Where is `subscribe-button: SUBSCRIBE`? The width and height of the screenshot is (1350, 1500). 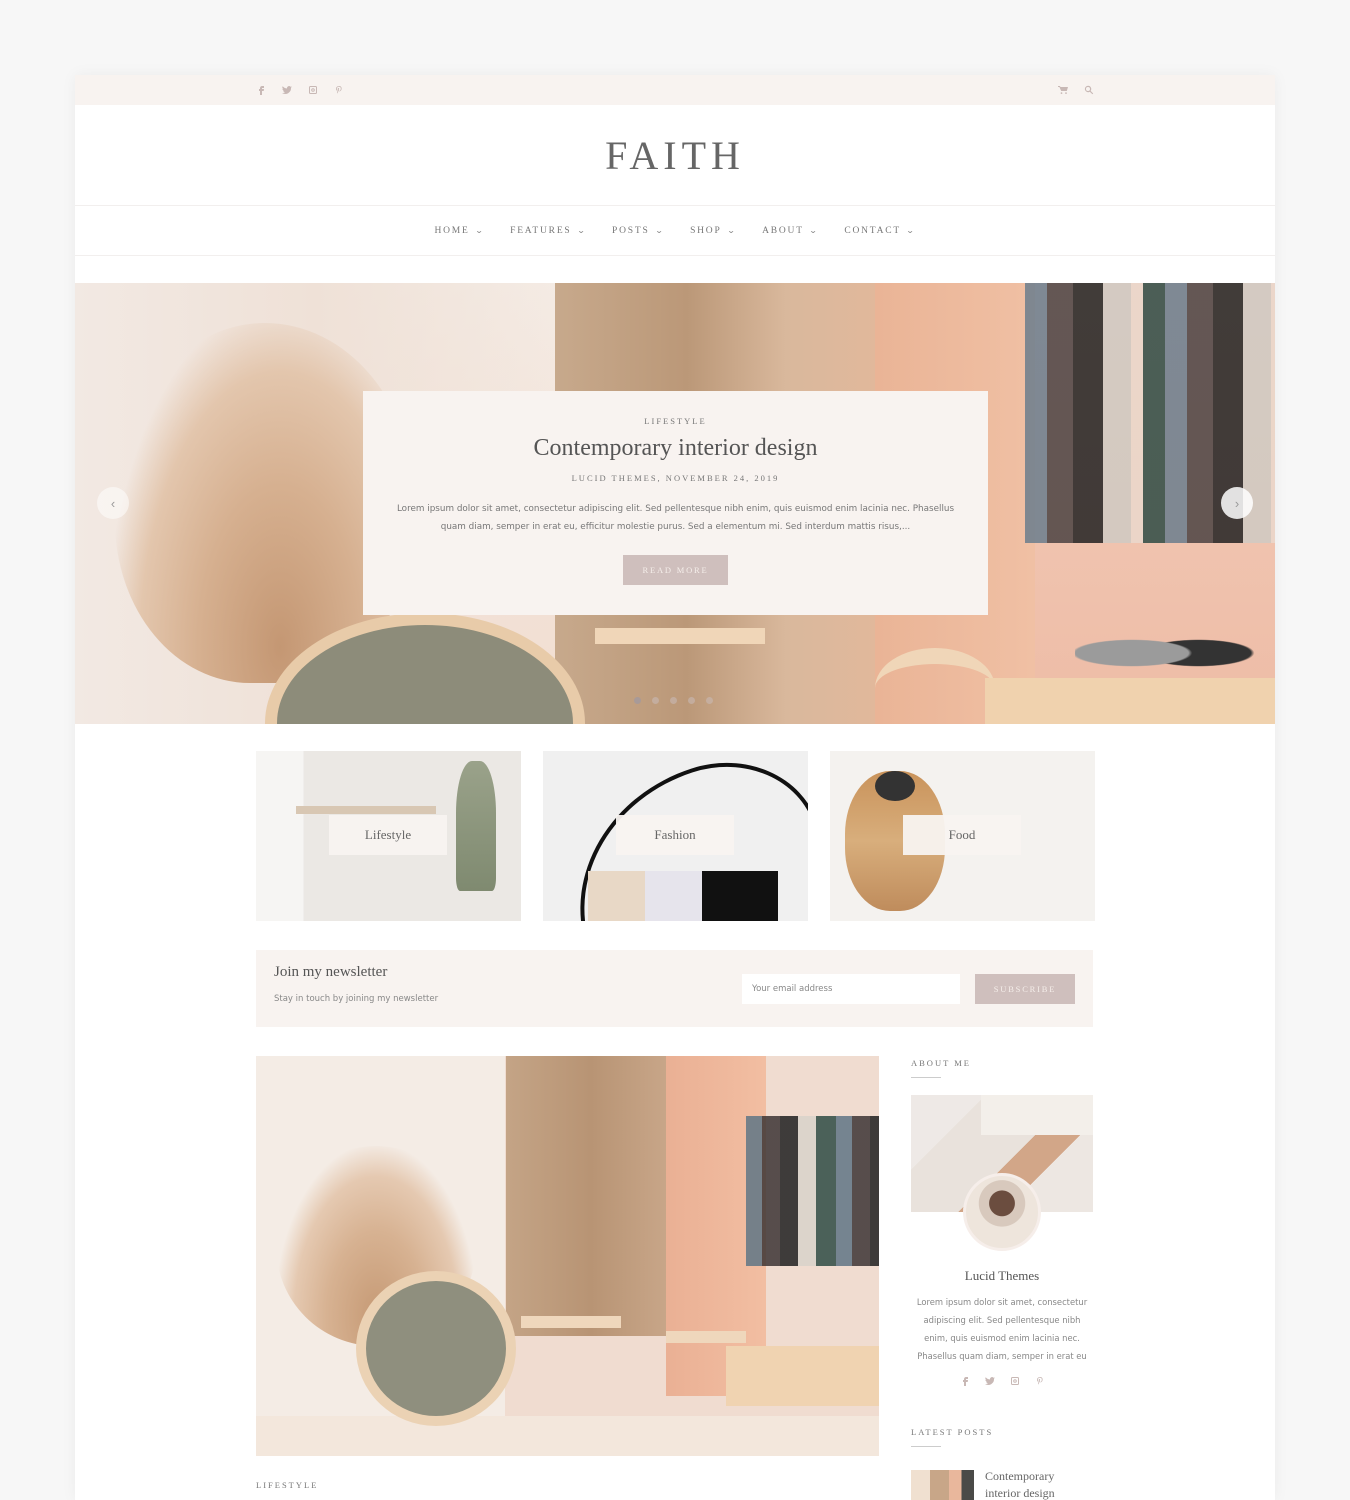 subscribe-button: SUBSCRIBE is located at coordinates (1025, 989).